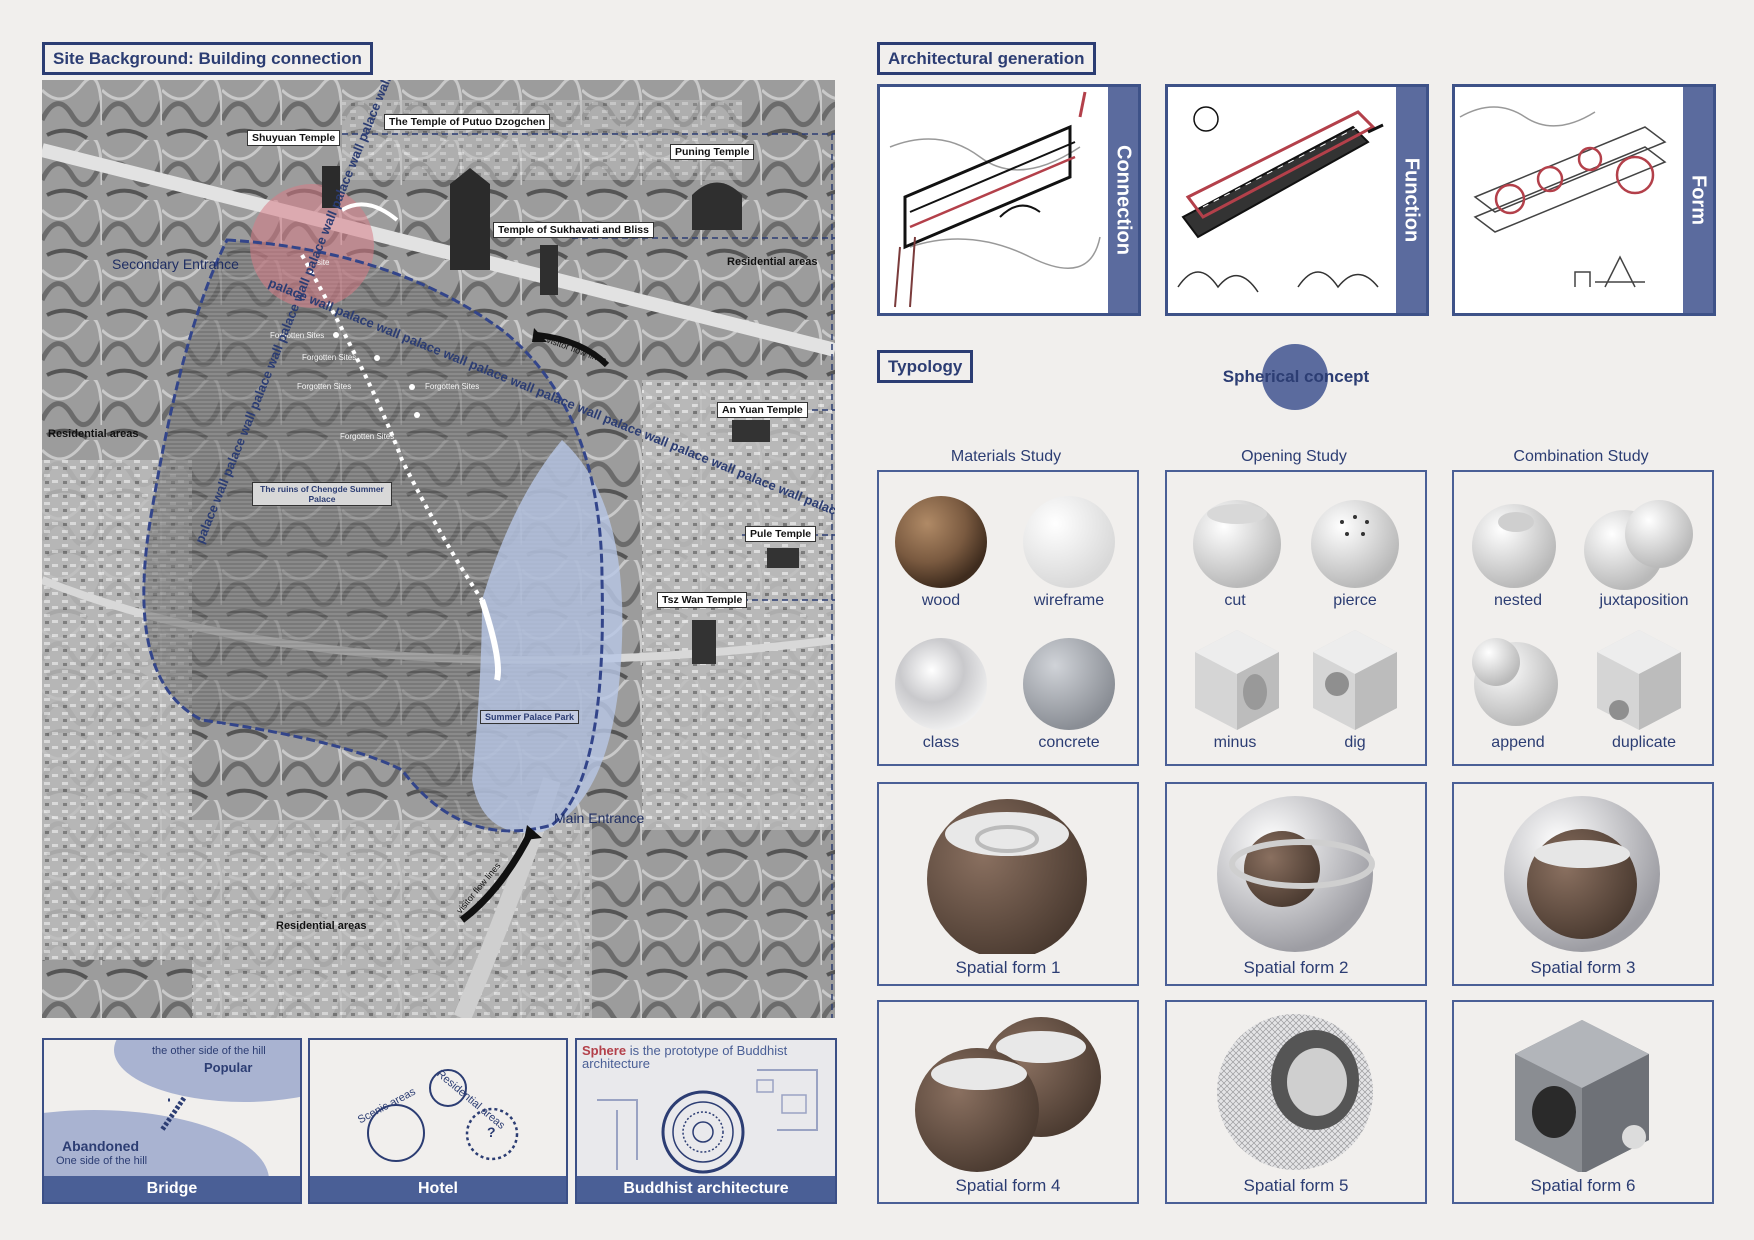 Image resolution: width=1754 pixels, height=1240 pixels. What do you see at coordinates (93, 434) in the screenshot?
I see `residential-label-west: Residential areas` at bounding box center [93, 434].